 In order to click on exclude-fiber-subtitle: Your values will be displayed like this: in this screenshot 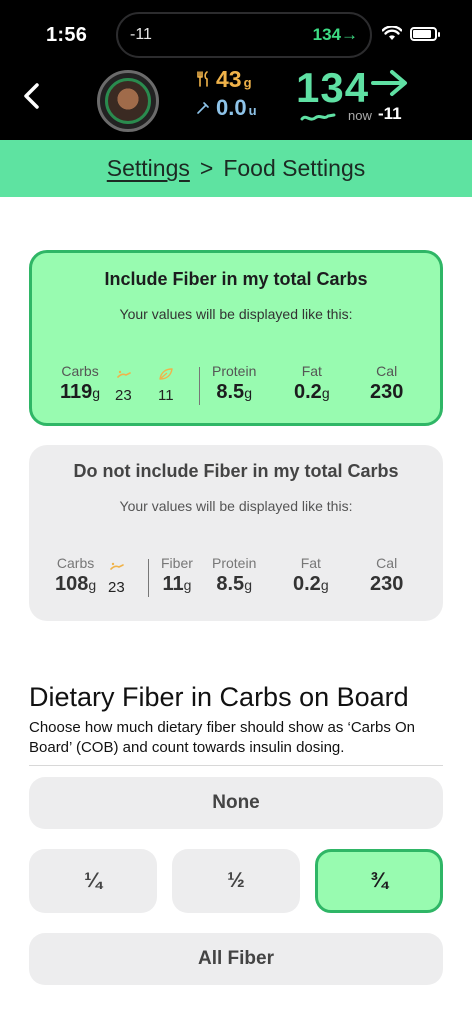, I will do `click(236, 506)`.